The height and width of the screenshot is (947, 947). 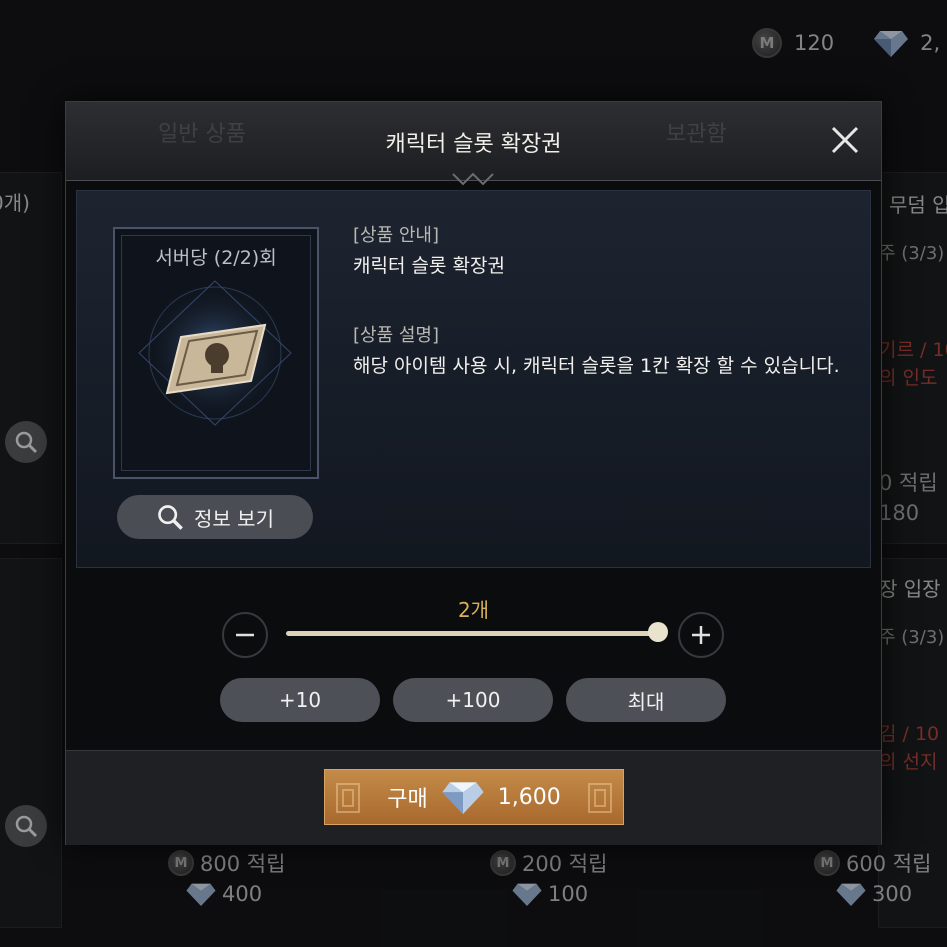 I want to click on buy-button: 구매 1,600, so click(x=474, y=797).